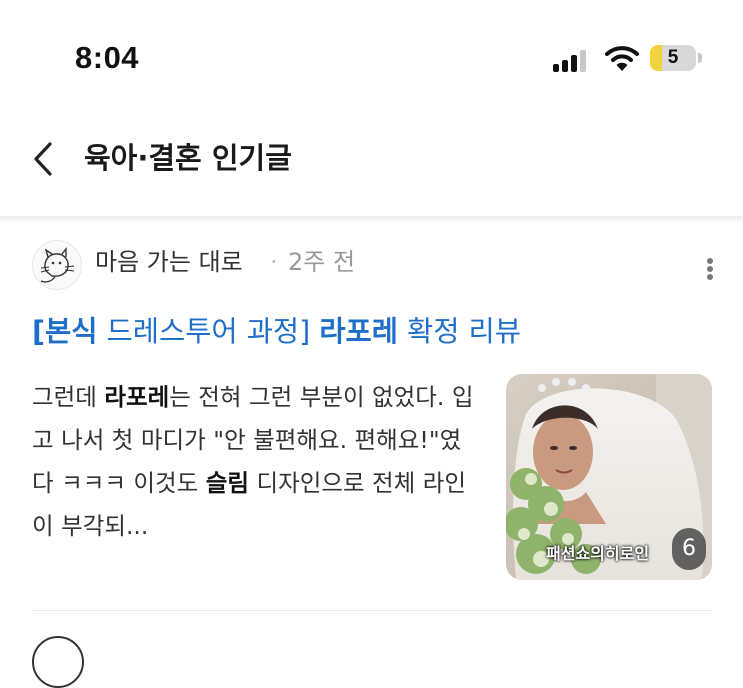 This screenshot has width=743, height=688. What do you see at coordinates (169, 262) in the screenshot?
I see `author-name: 마음 가는 대로` at bounding box center [169, 262].